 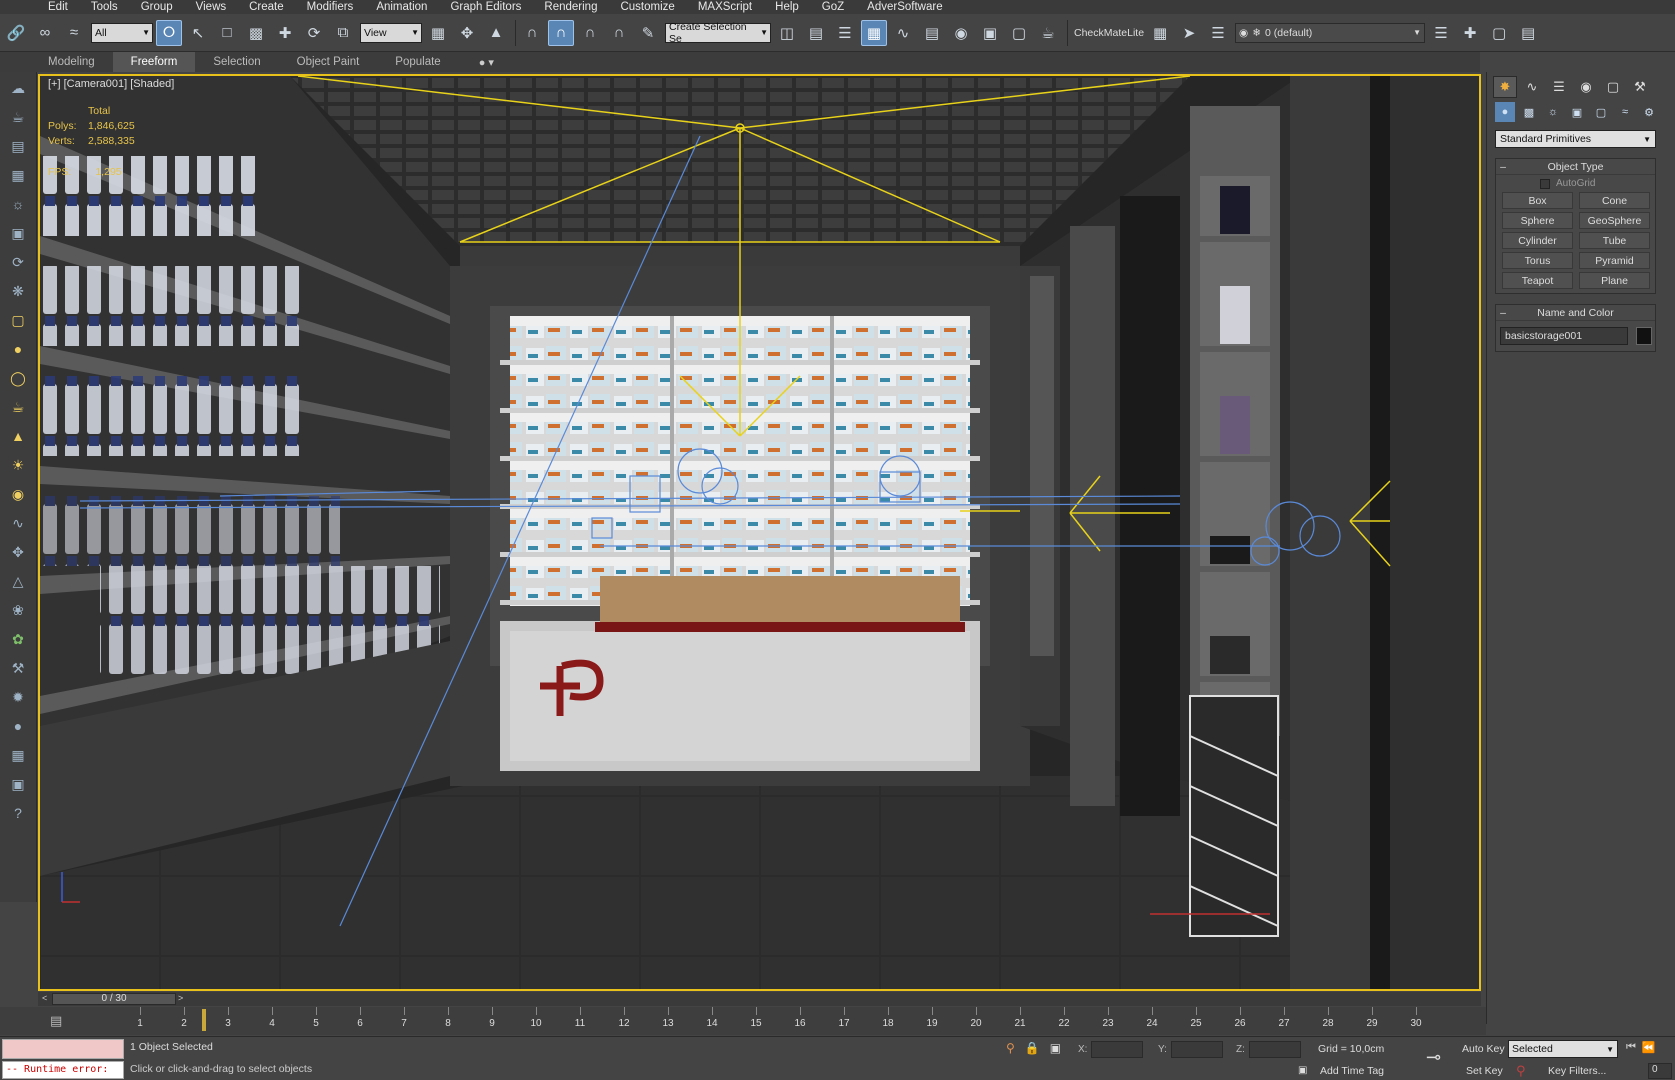 I want to click on menu-maxscript: MAXScript, so click(x=725, y=7).